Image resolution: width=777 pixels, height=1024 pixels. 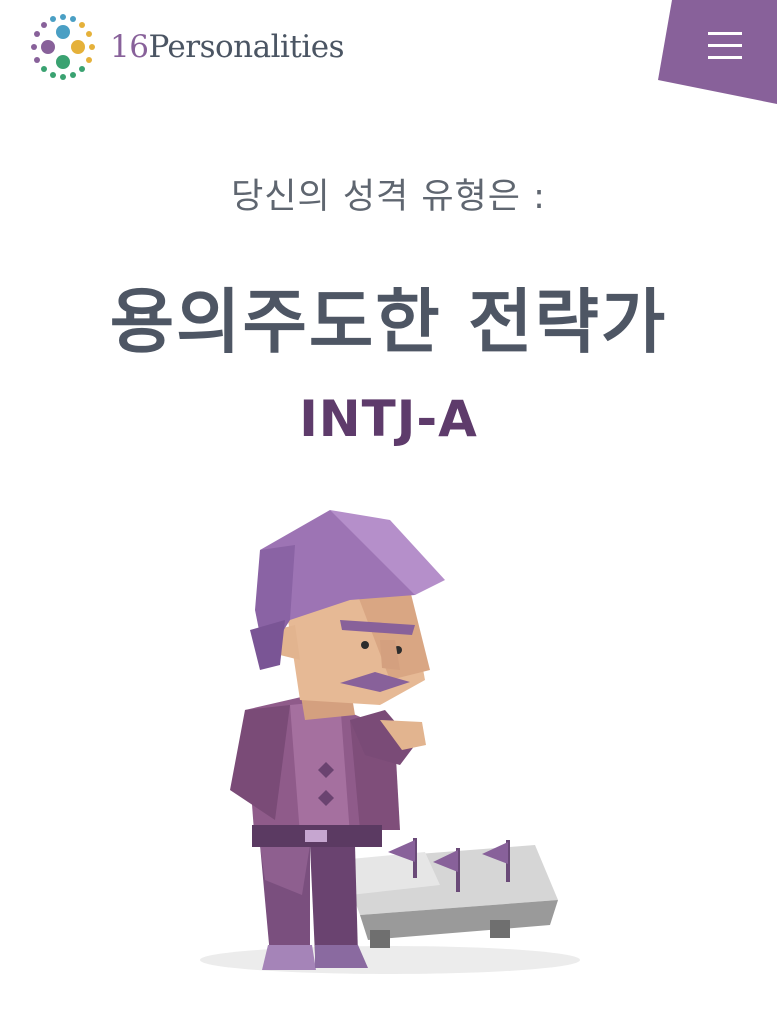 I want to click on personality-type-code: INTJ-A, so click(x=388, y=419).